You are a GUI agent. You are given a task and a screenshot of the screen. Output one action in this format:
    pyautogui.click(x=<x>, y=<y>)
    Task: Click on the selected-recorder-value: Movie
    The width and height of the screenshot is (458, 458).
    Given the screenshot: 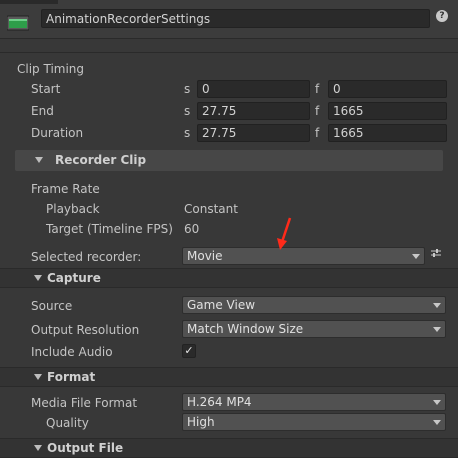 What is the action you would take?
    pyautogui.click(x=205, y=256)
    